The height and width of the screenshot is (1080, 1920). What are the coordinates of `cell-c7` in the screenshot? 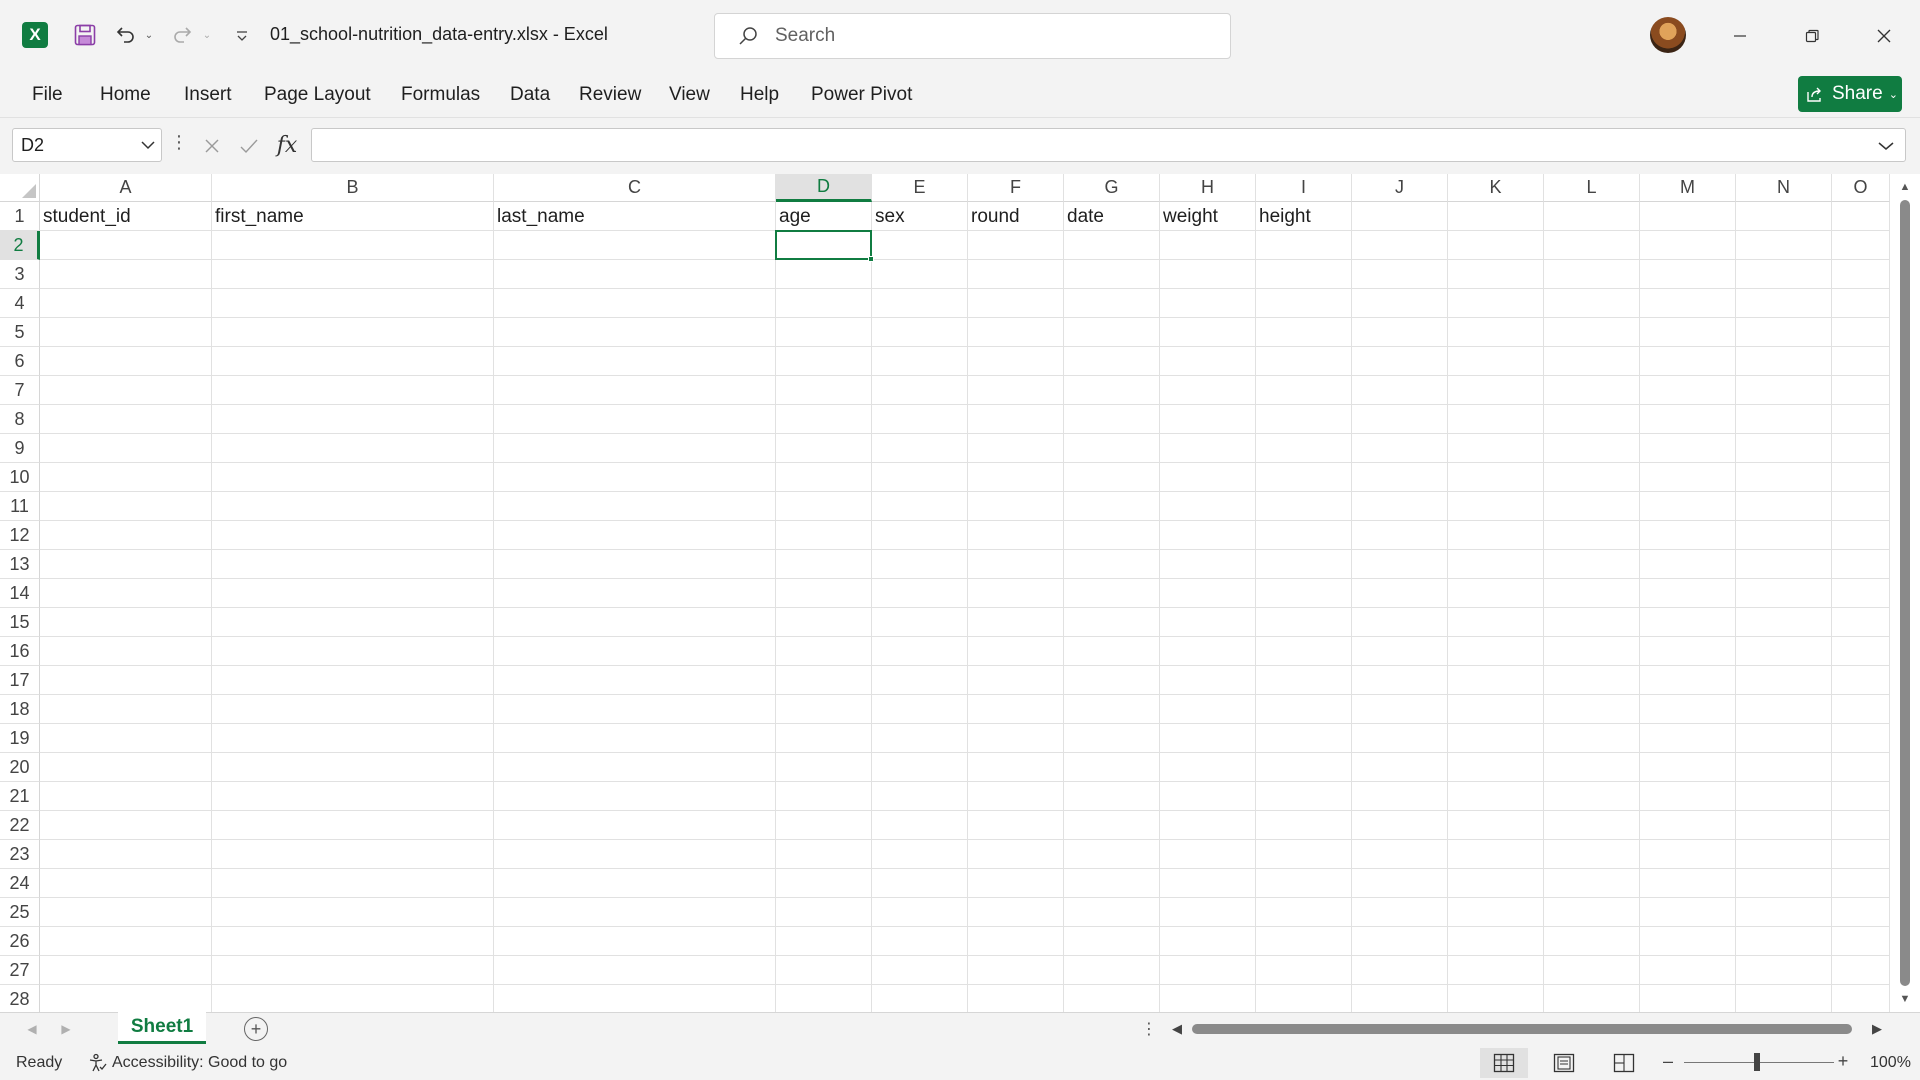 It's located at (635, 390).